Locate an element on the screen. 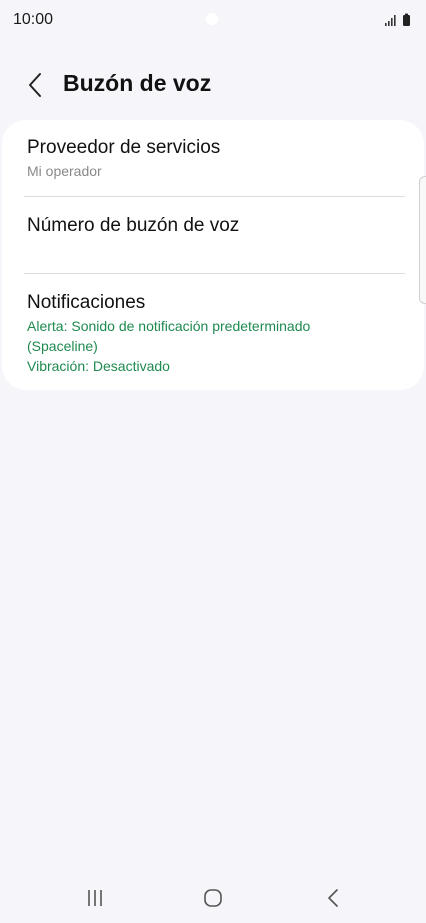 This screenshot has width=426, height=923. status-bar: 10:00 is located at coordinates (213, 20).